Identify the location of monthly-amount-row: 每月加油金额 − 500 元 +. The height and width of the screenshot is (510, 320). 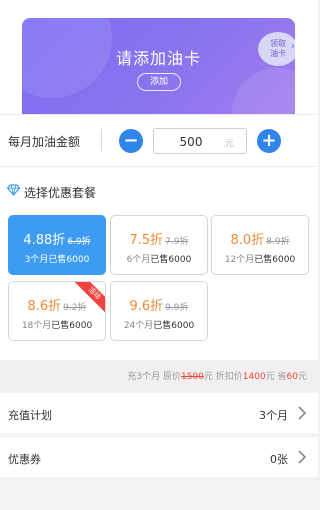
(159, 140).